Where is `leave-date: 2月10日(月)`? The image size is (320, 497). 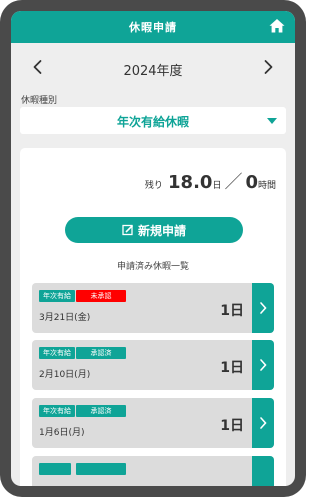 leave-date: 2月10日(月) is located at coordinates (65, 375).